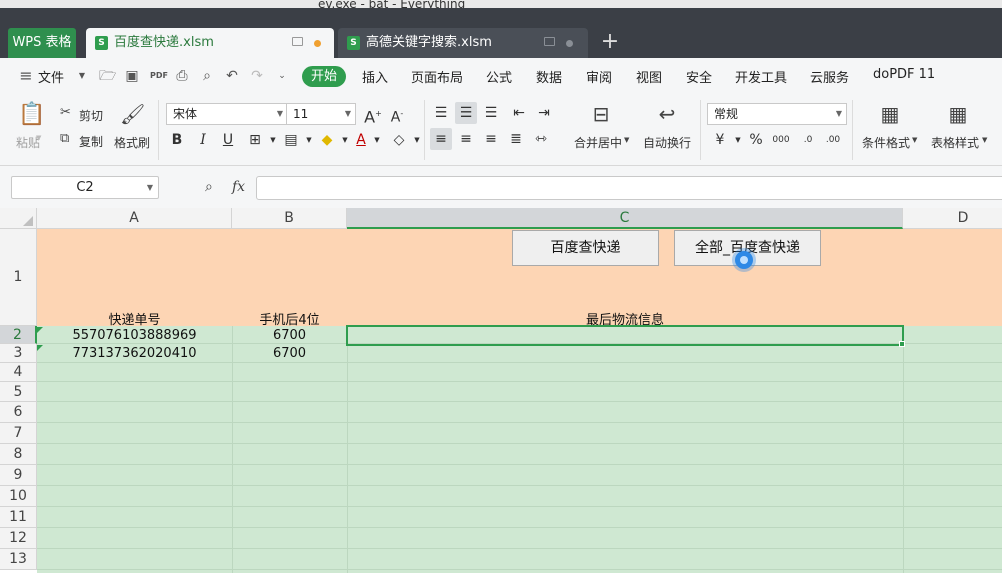 The image size is (1002, 573). I want to click on menu-file: 文件, so click(51, 76).